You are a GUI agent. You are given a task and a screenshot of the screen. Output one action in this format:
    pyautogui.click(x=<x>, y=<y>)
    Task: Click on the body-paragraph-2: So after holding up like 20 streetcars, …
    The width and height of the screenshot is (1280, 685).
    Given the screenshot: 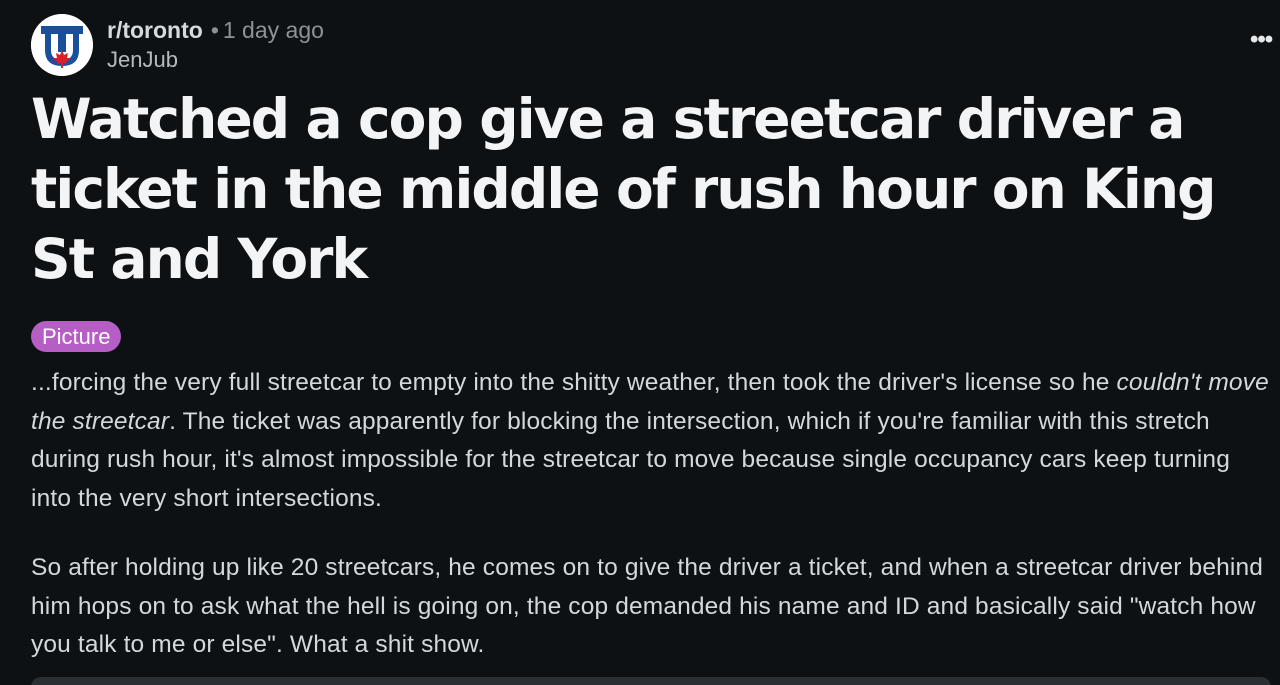 What is the action you would take?
    pyautogui.click(x=647, y=606)
    